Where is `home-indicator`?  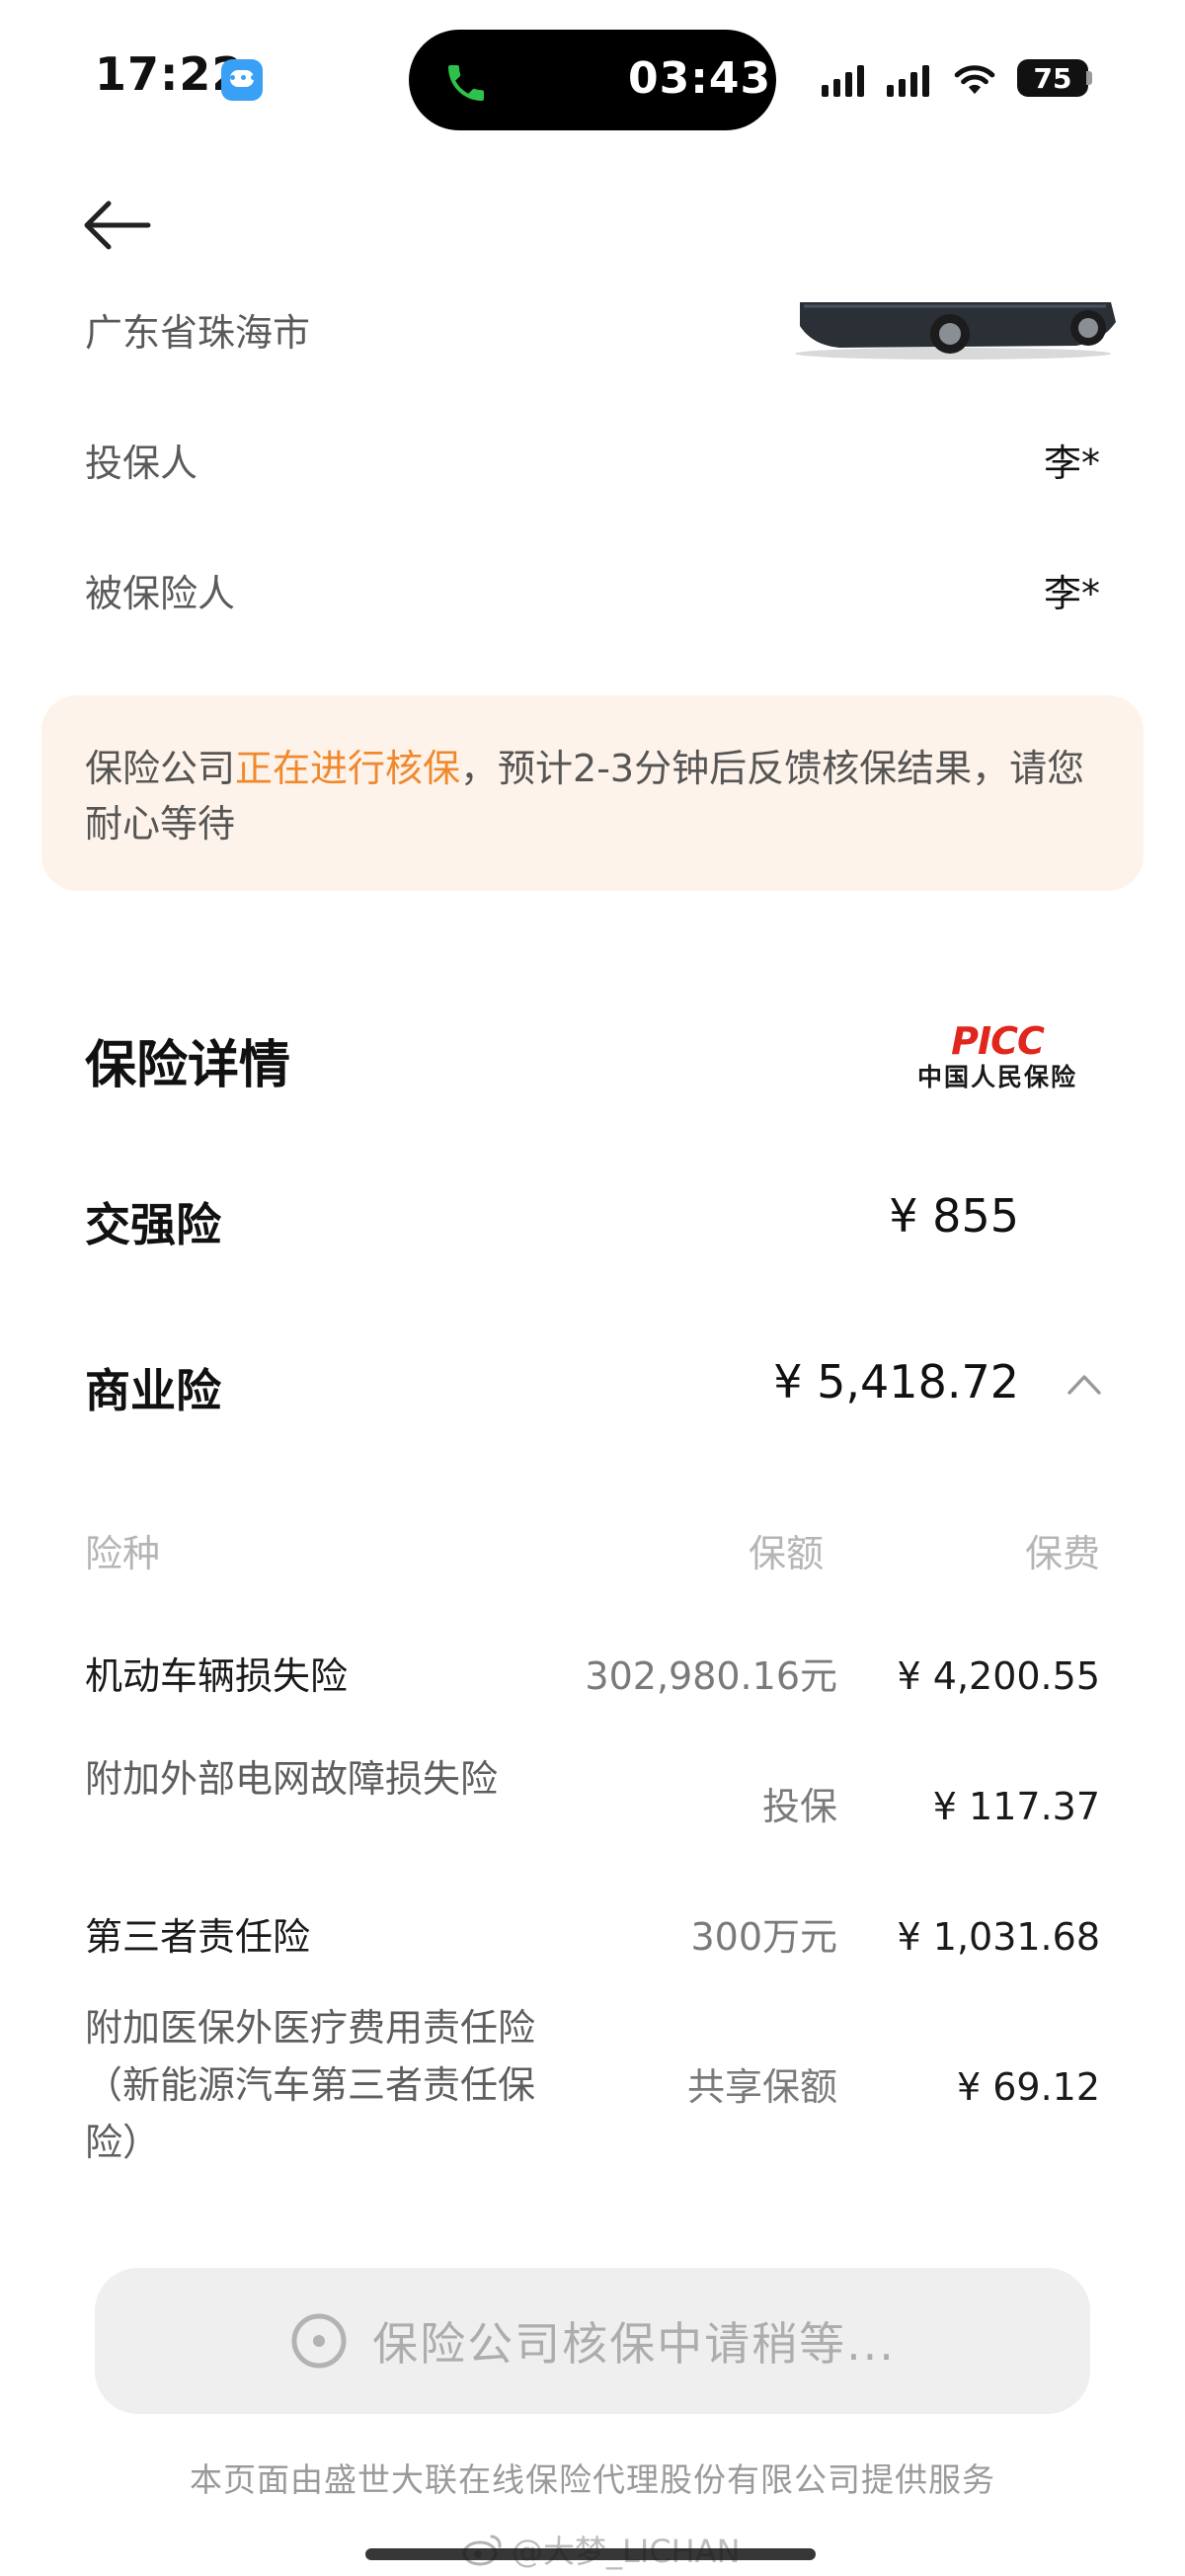
home-indicator is located at coordinates (591, 2554).